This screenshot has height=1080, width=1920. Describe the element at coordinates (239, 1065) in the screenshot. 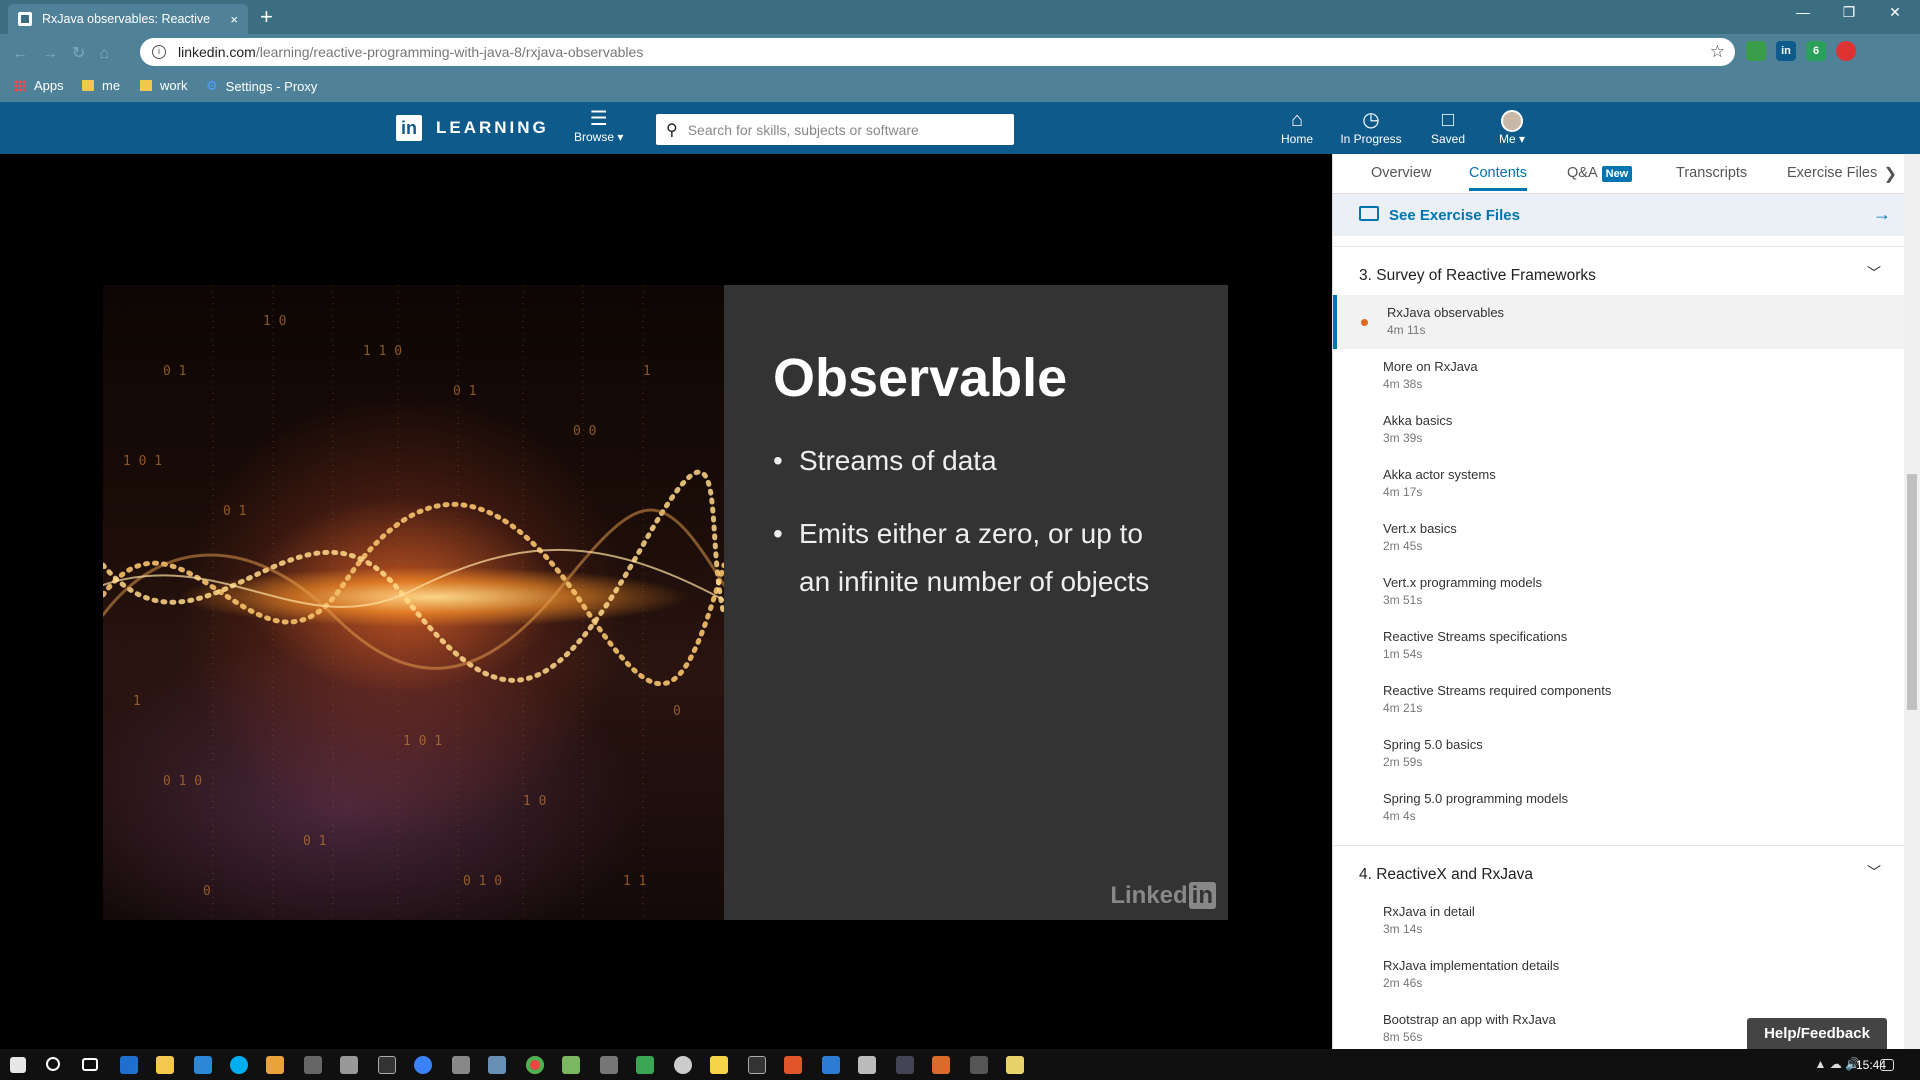

I see `skype-icon` at that location.